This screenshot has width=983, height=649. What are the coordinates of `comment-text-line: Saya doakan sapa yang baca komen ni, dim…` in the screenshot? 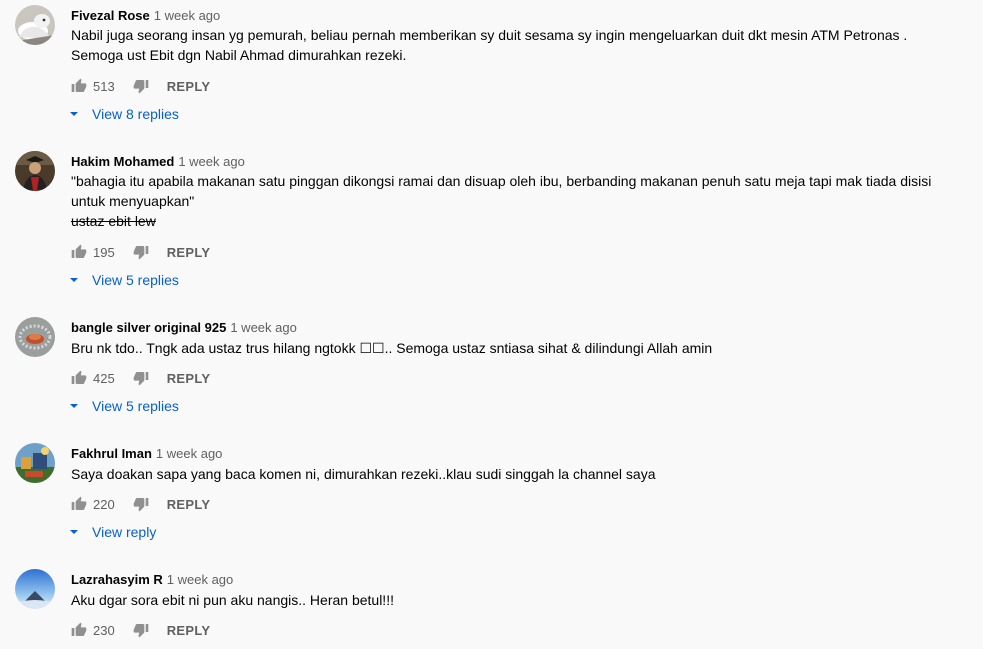 It's located at (363, 474).